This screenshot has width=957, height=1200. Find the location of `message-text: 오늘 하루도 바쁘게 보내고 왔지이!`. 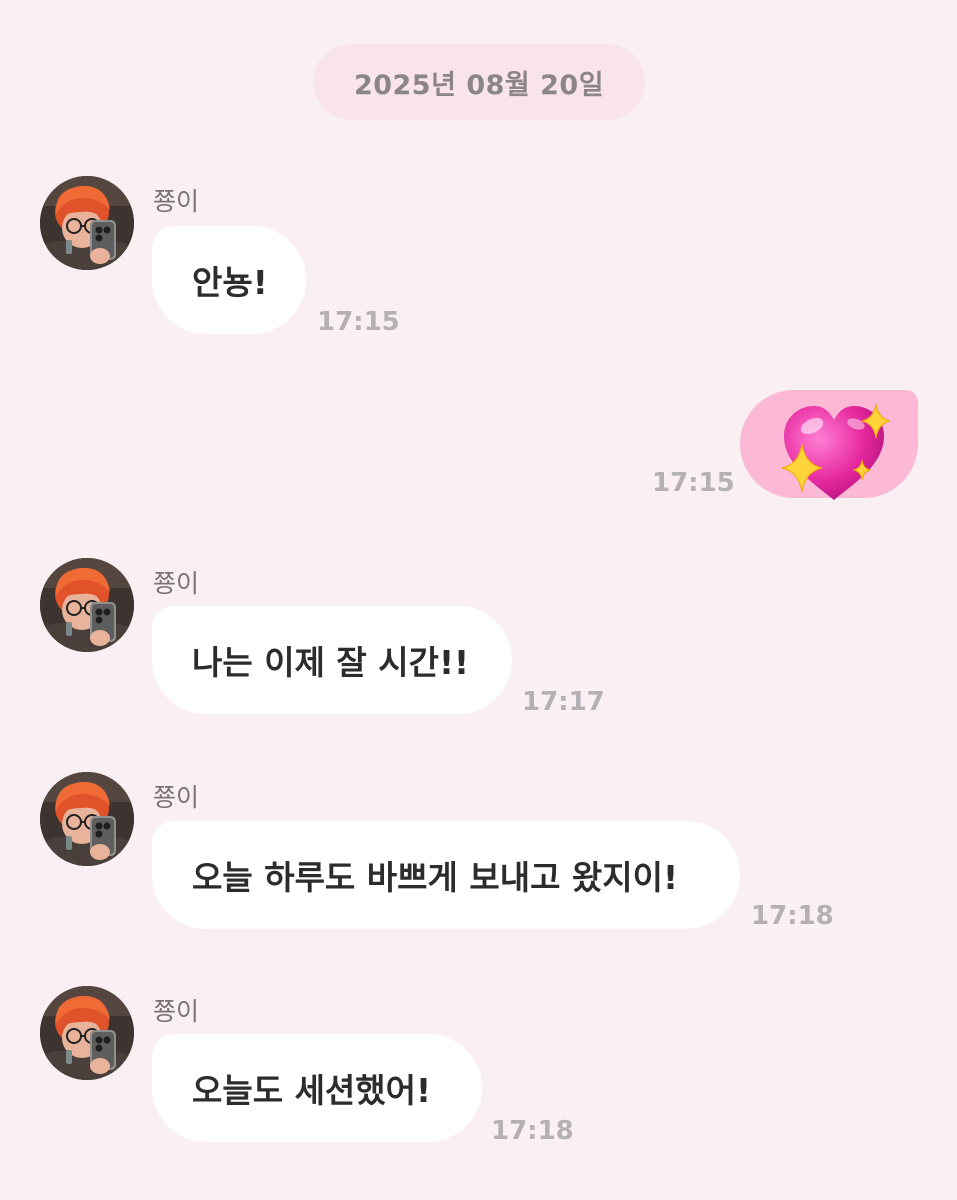

message-text: 오늘 하루도 바쁘게 보내고 왔지이! is located at coordinates (435, 877).